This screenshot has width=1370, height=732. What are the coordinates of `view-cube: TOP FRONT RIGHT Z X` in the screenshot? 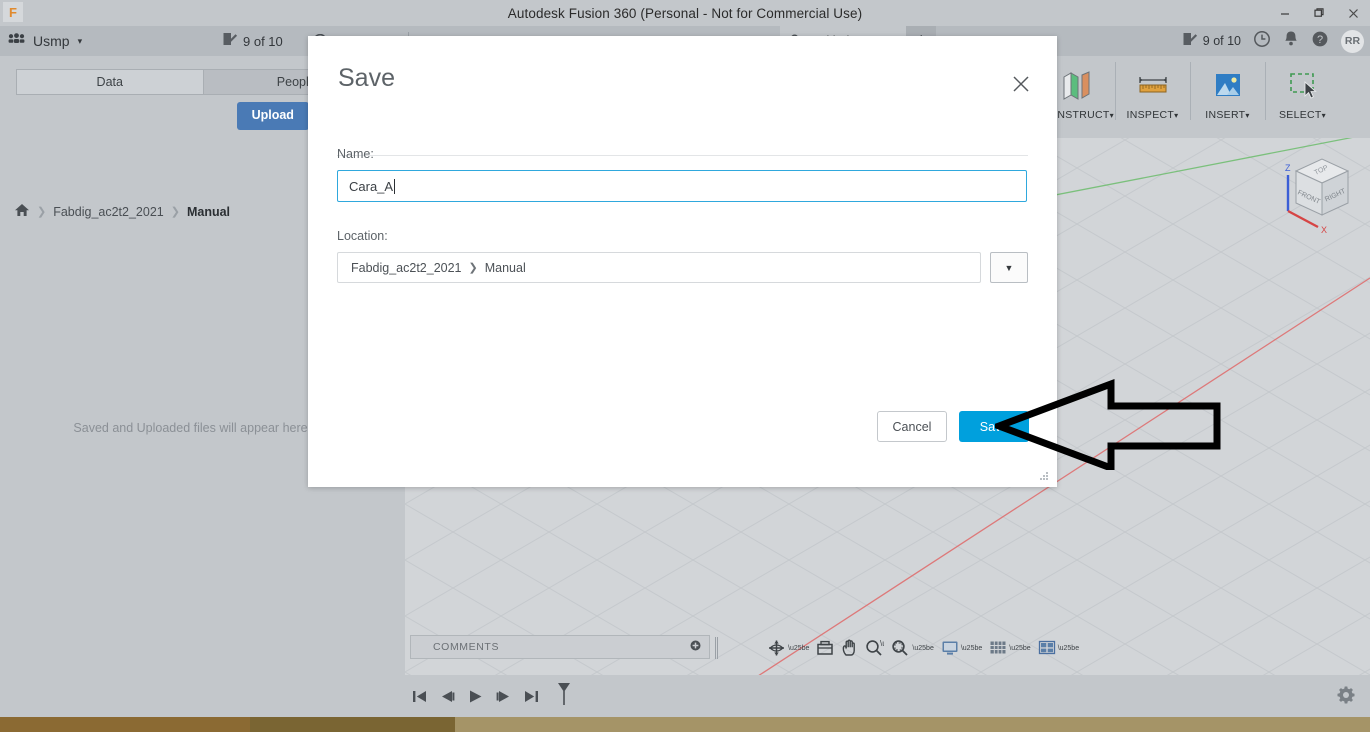 It's located at (1314, 189).